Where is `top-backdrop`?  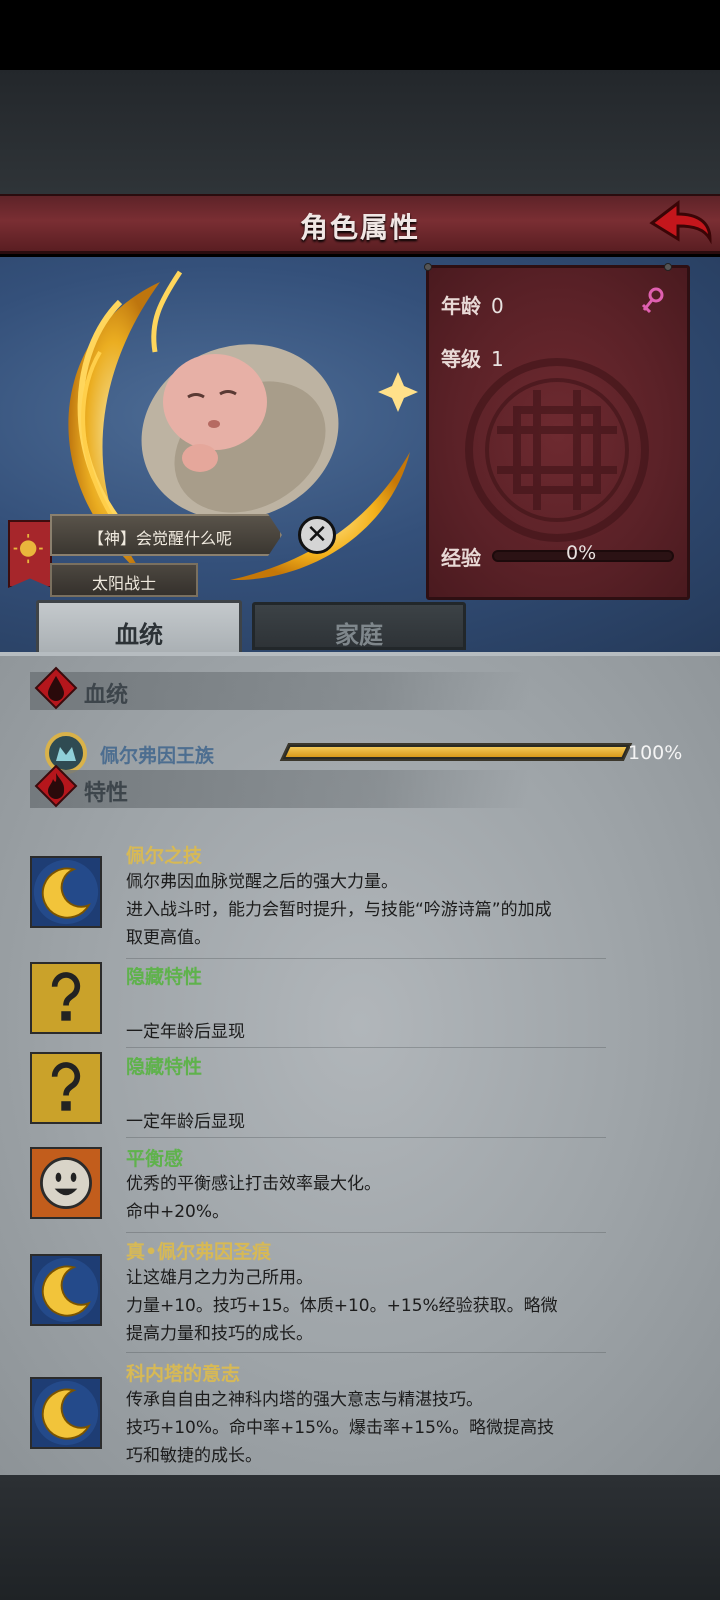
top-backdrop is located at coordinates (360, 132).